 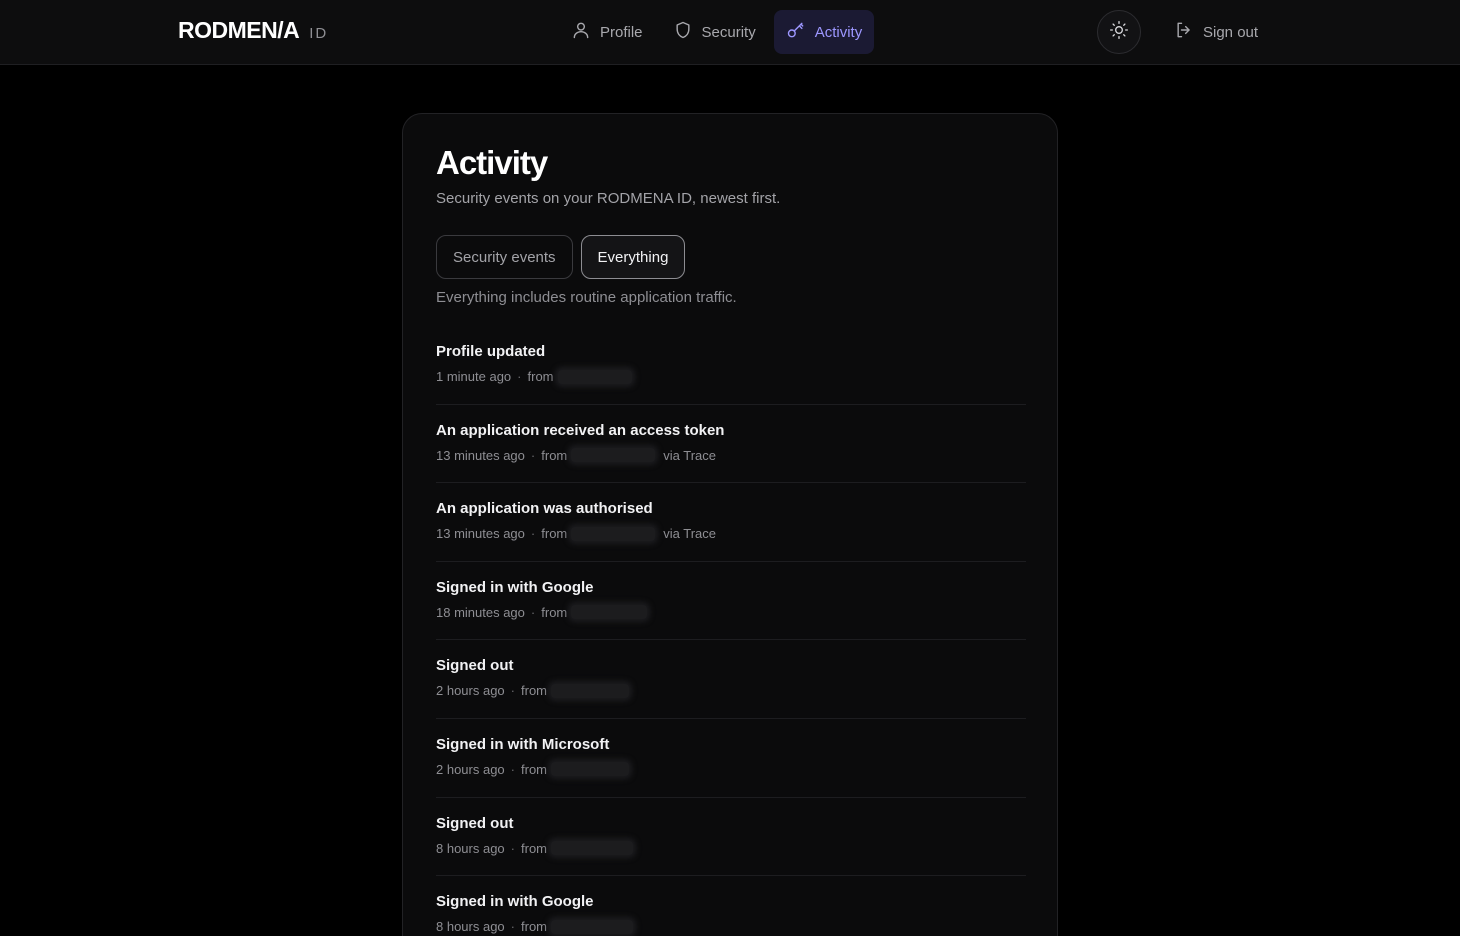 What do you see at coordinates (523, 744) in the screenshot?
I see `event-title: Signed in with Microsoft` at bounding box center [523, 744].